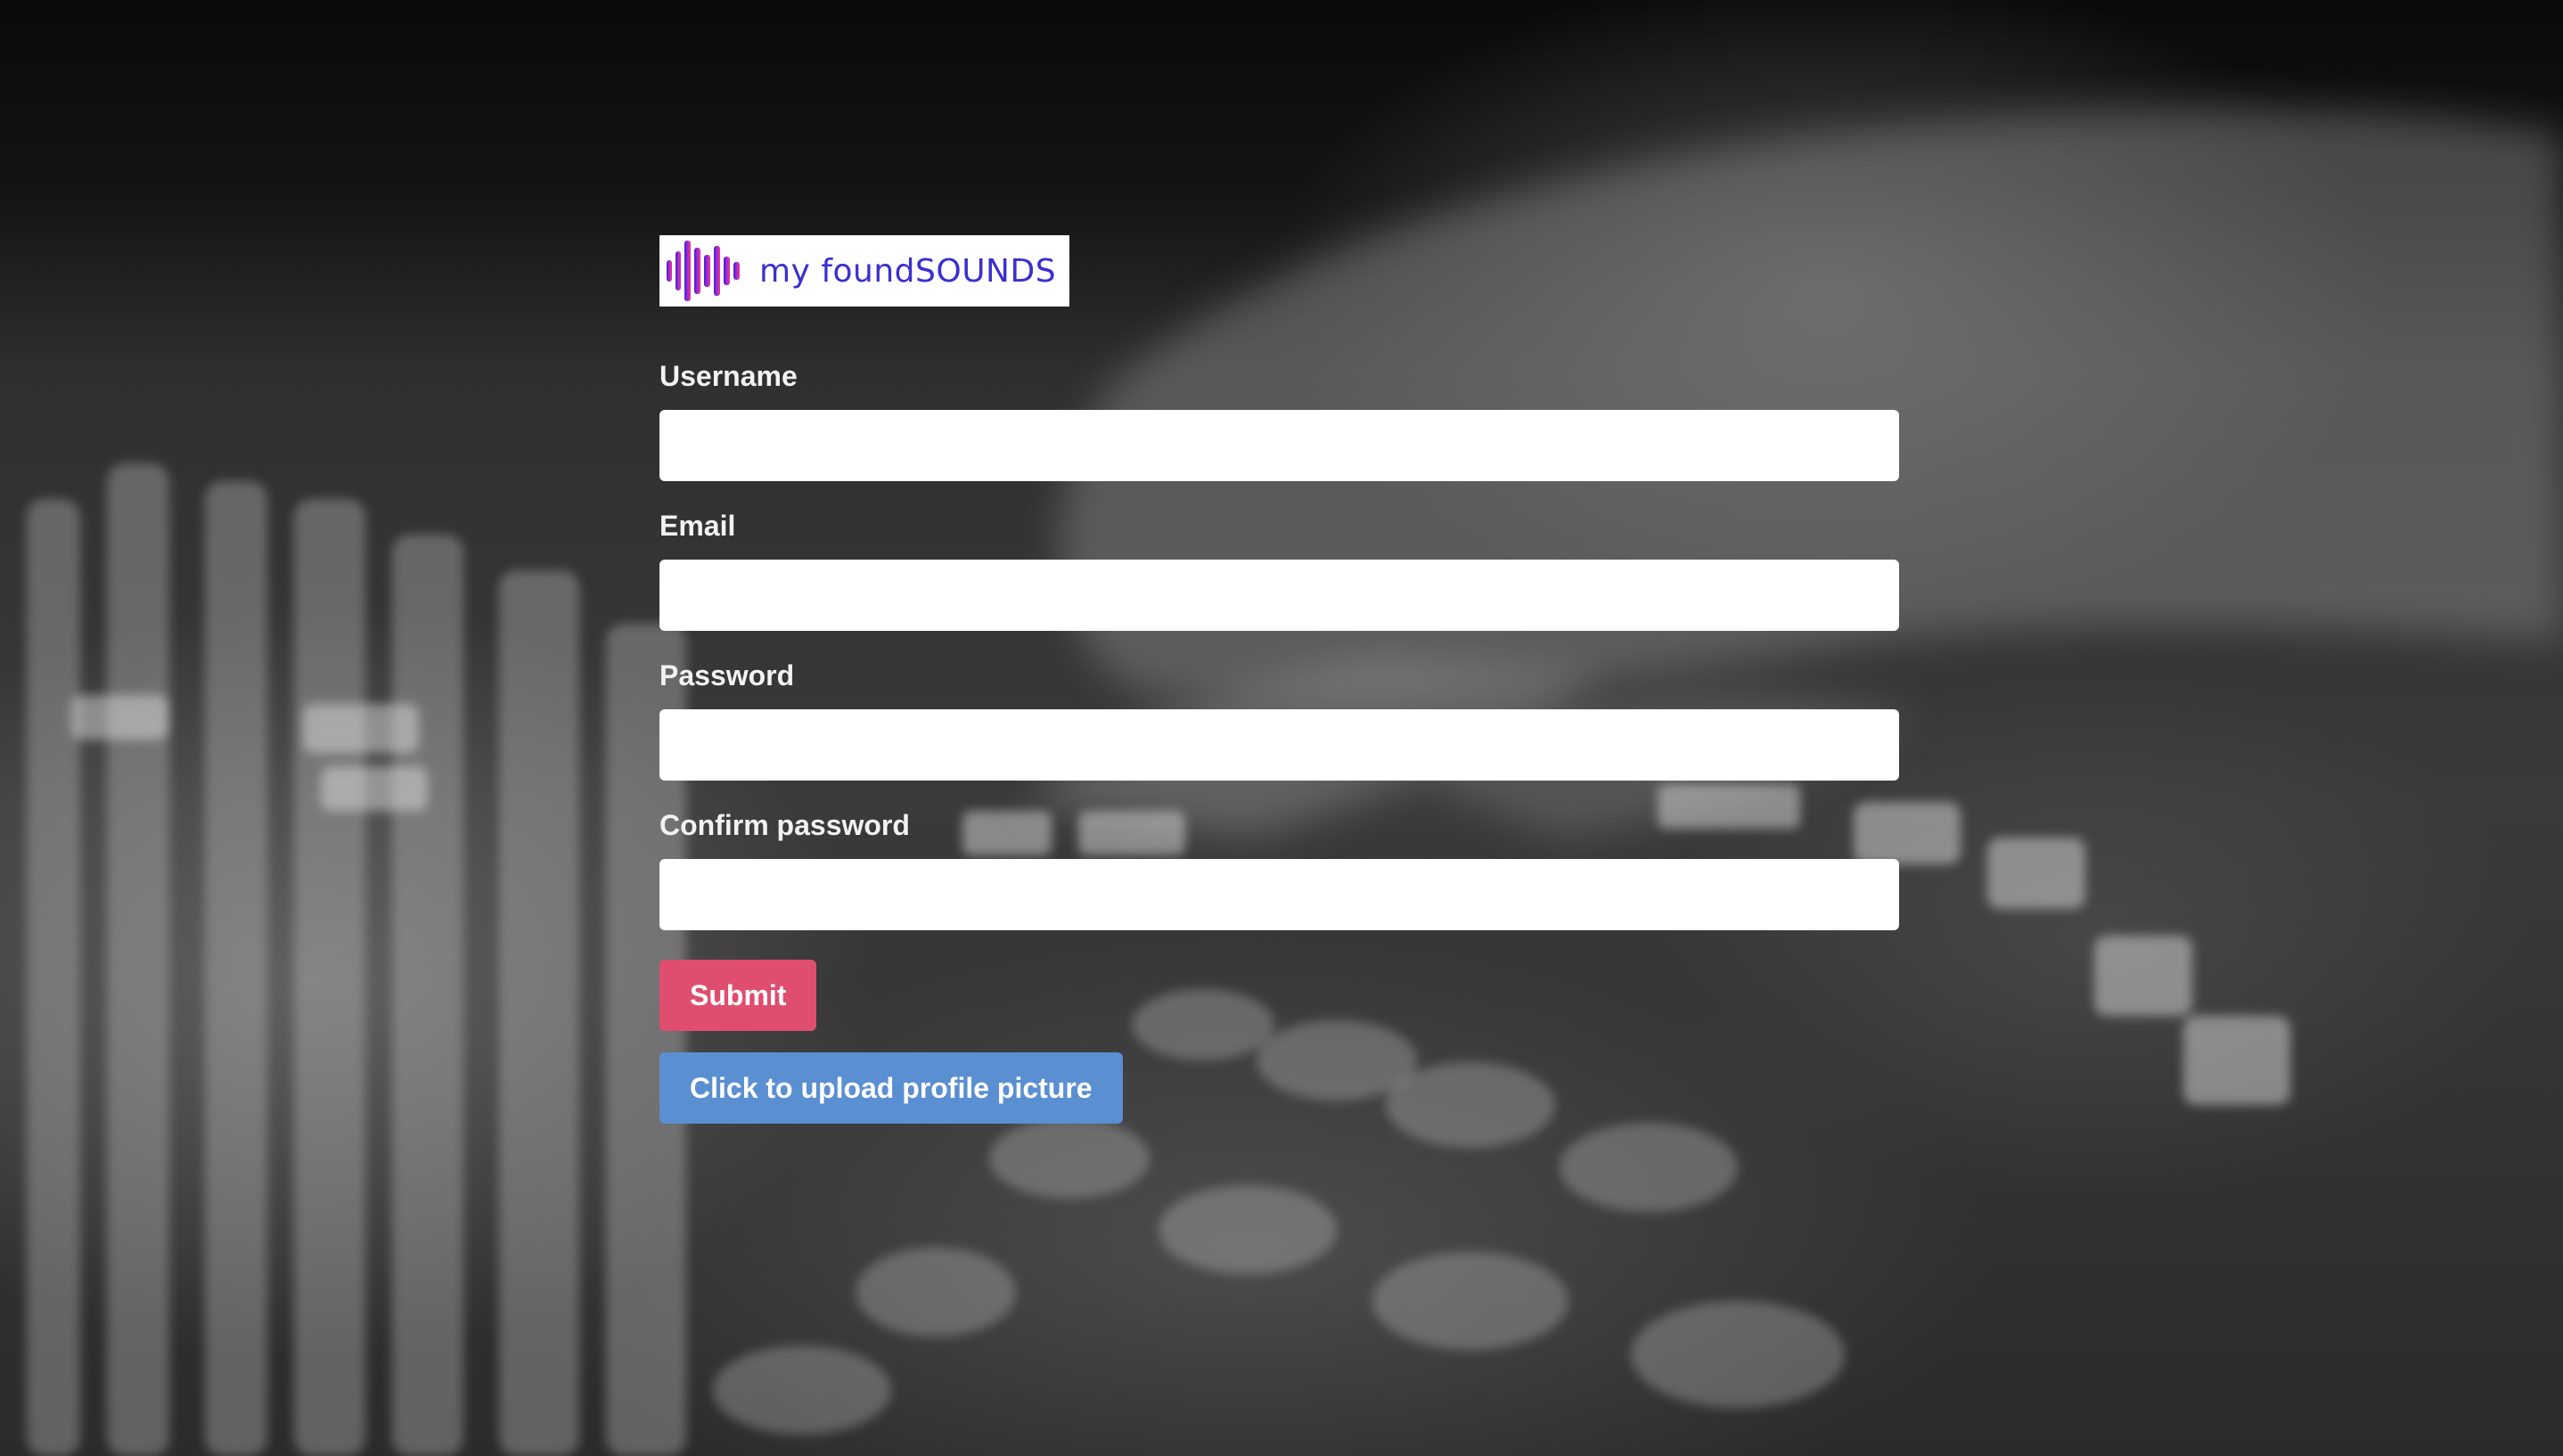  Describe the element at coordinates (728, 376) in the screenshot. I see `username-label: Username` at that location.